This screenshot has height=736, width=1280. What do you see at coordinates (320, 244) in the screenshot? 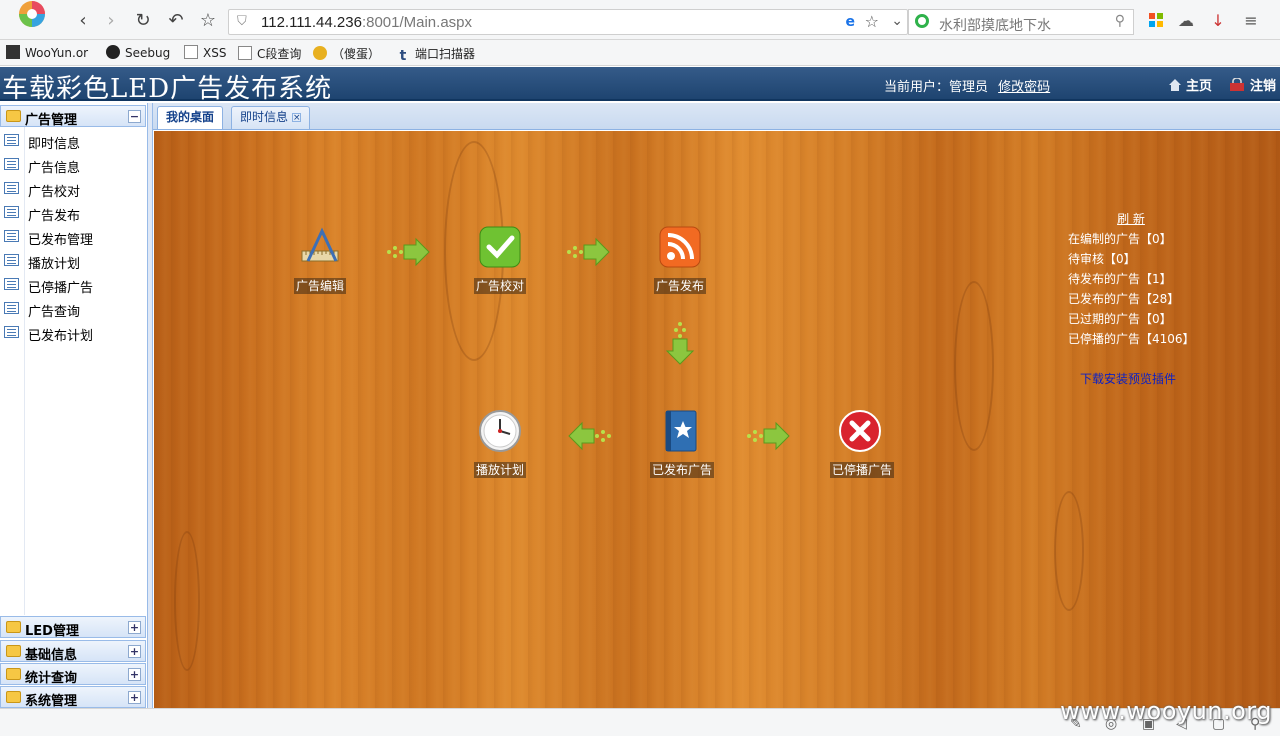
I see `ruler-triangle-icon` at bounding box center [320, 244].